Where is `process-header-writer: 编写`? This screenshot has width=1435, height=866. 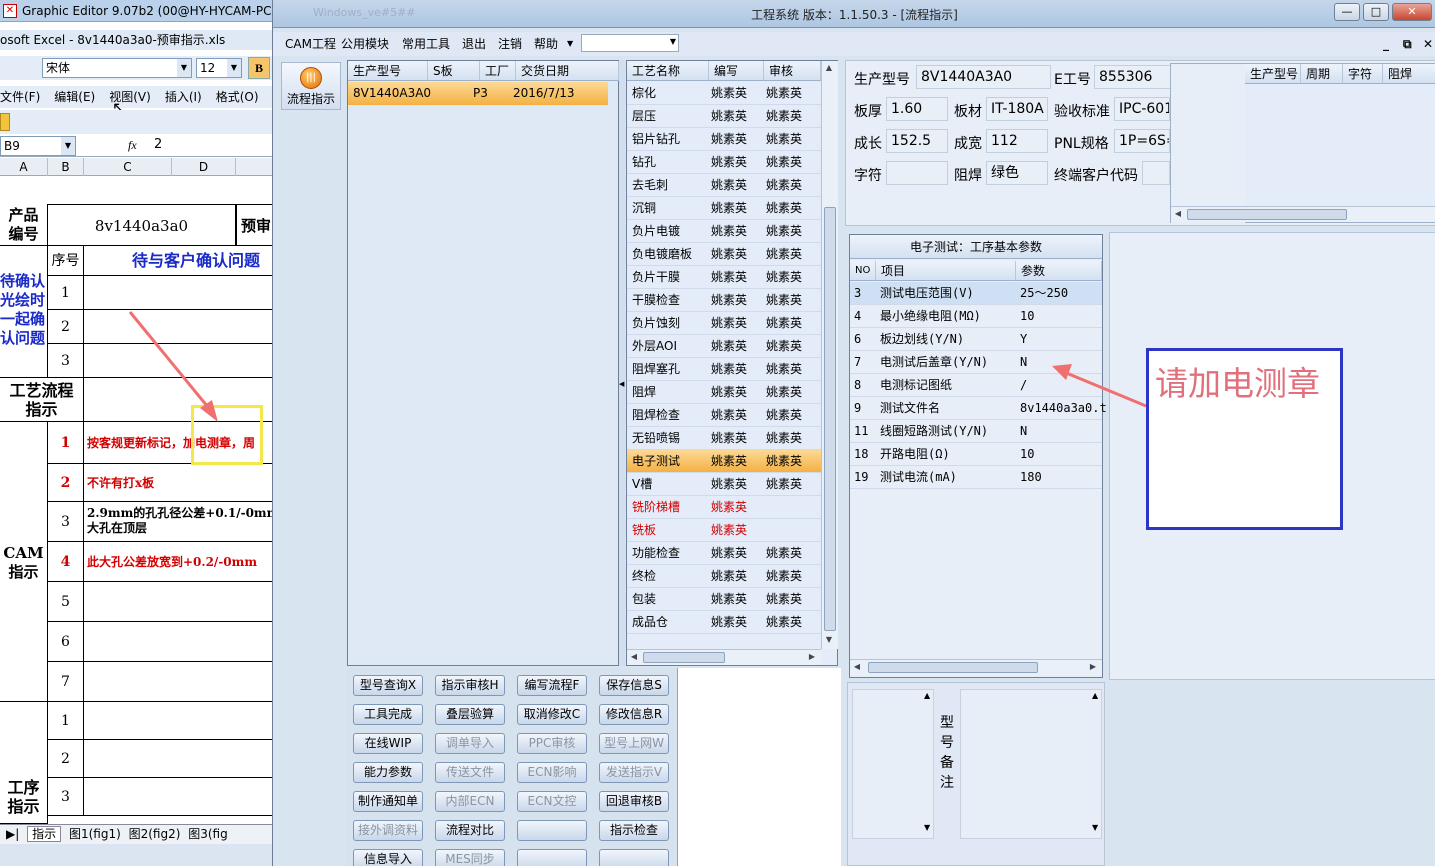
process-header-writer: 编写 is located at coordinates (736, 71).